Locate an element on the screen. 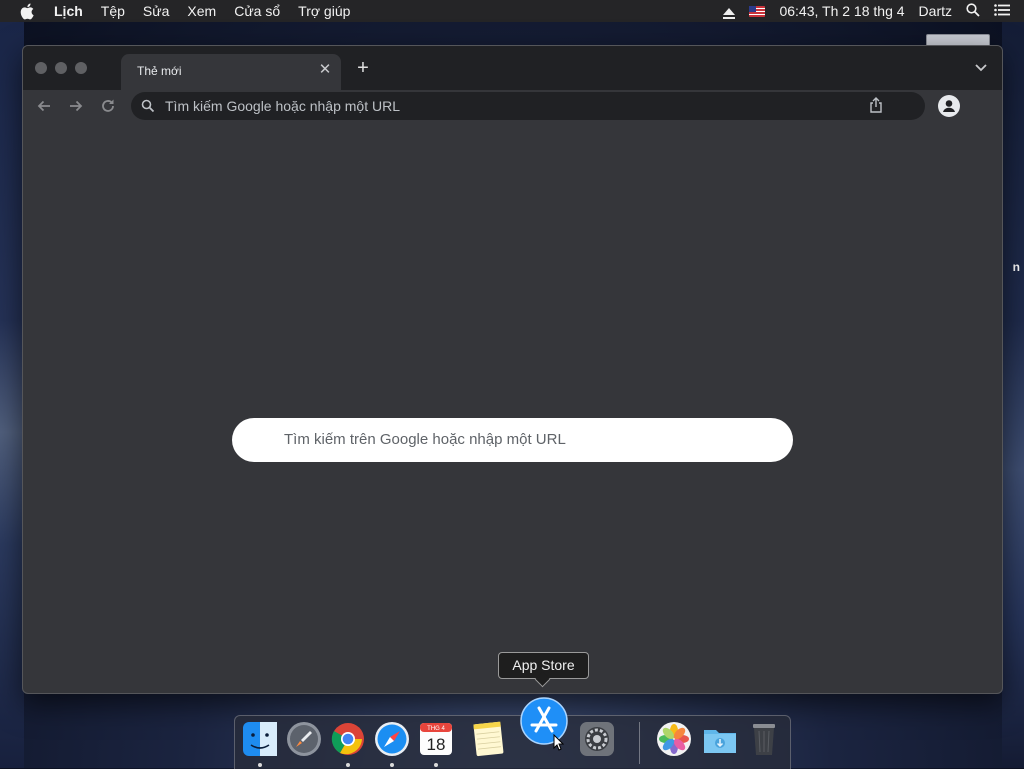  safari-running-dot is located at coordinates (392, 765).